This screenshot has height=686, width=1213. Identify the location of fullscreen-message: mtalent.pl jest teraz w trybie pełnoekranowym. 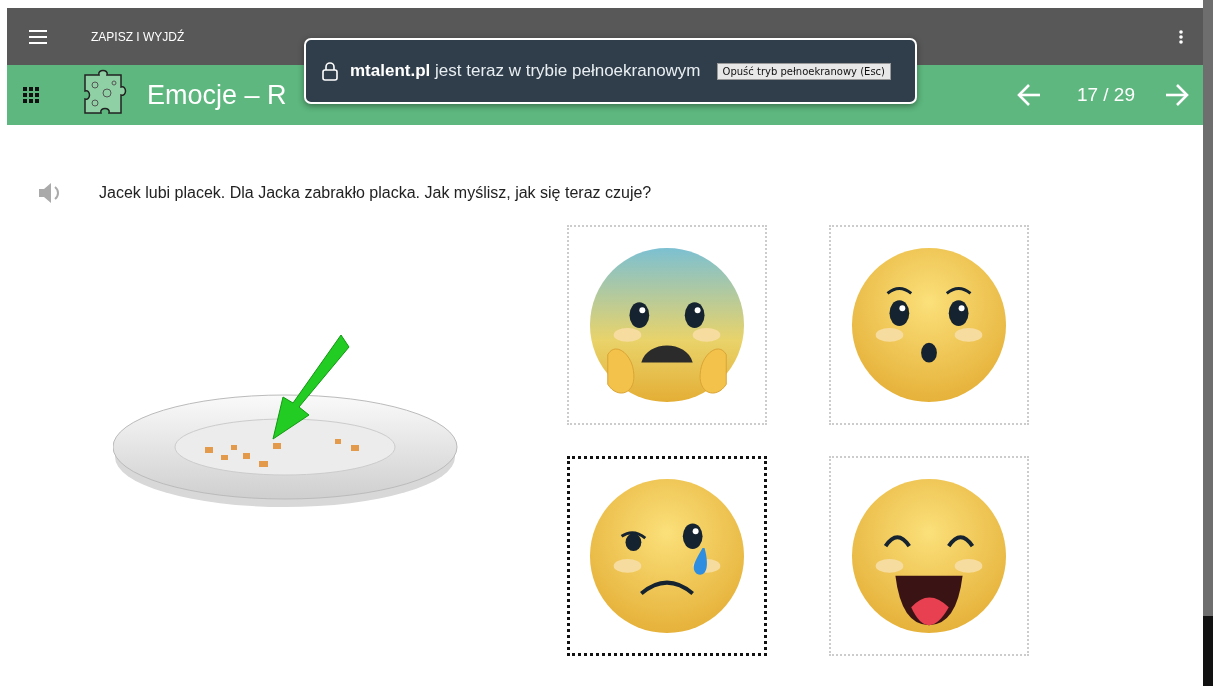
(525, 71).